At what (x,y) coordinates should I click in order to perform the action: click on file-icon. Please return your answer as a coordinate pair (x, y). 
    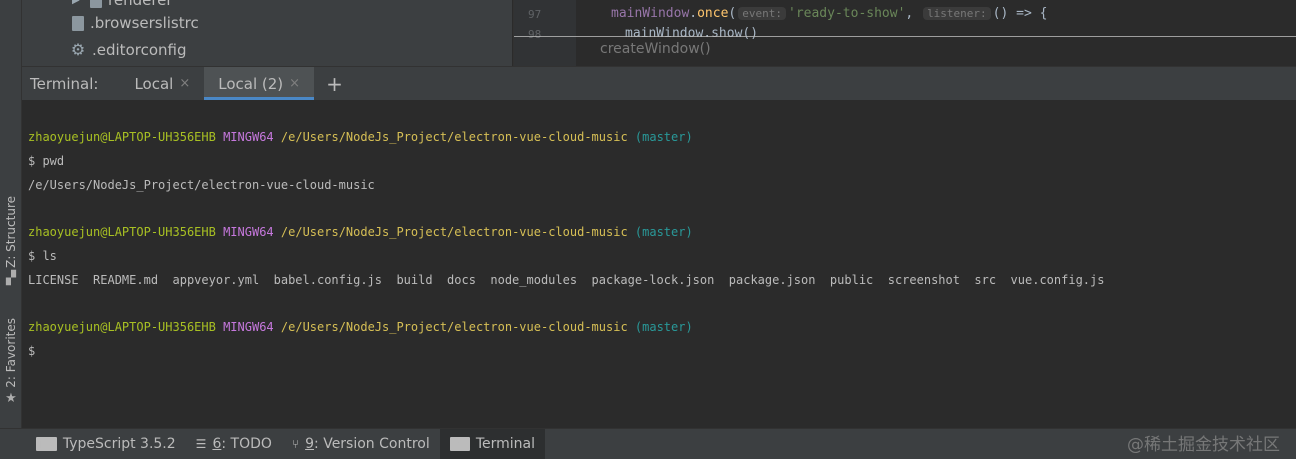
    Looking at the image, I should click on (78, 23).